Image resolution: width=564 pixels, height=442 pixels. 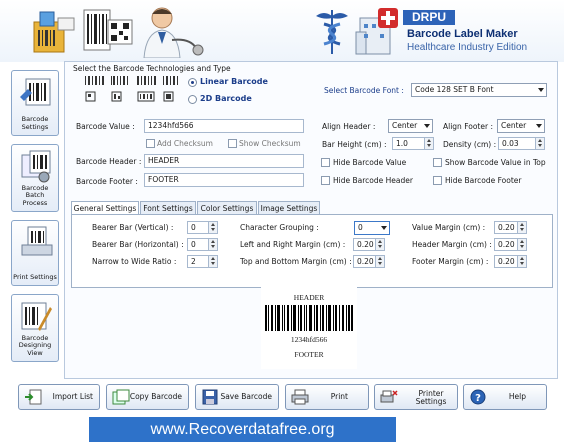 I want to click on density-label: Density (cm) :, so click(x=470, y=144).